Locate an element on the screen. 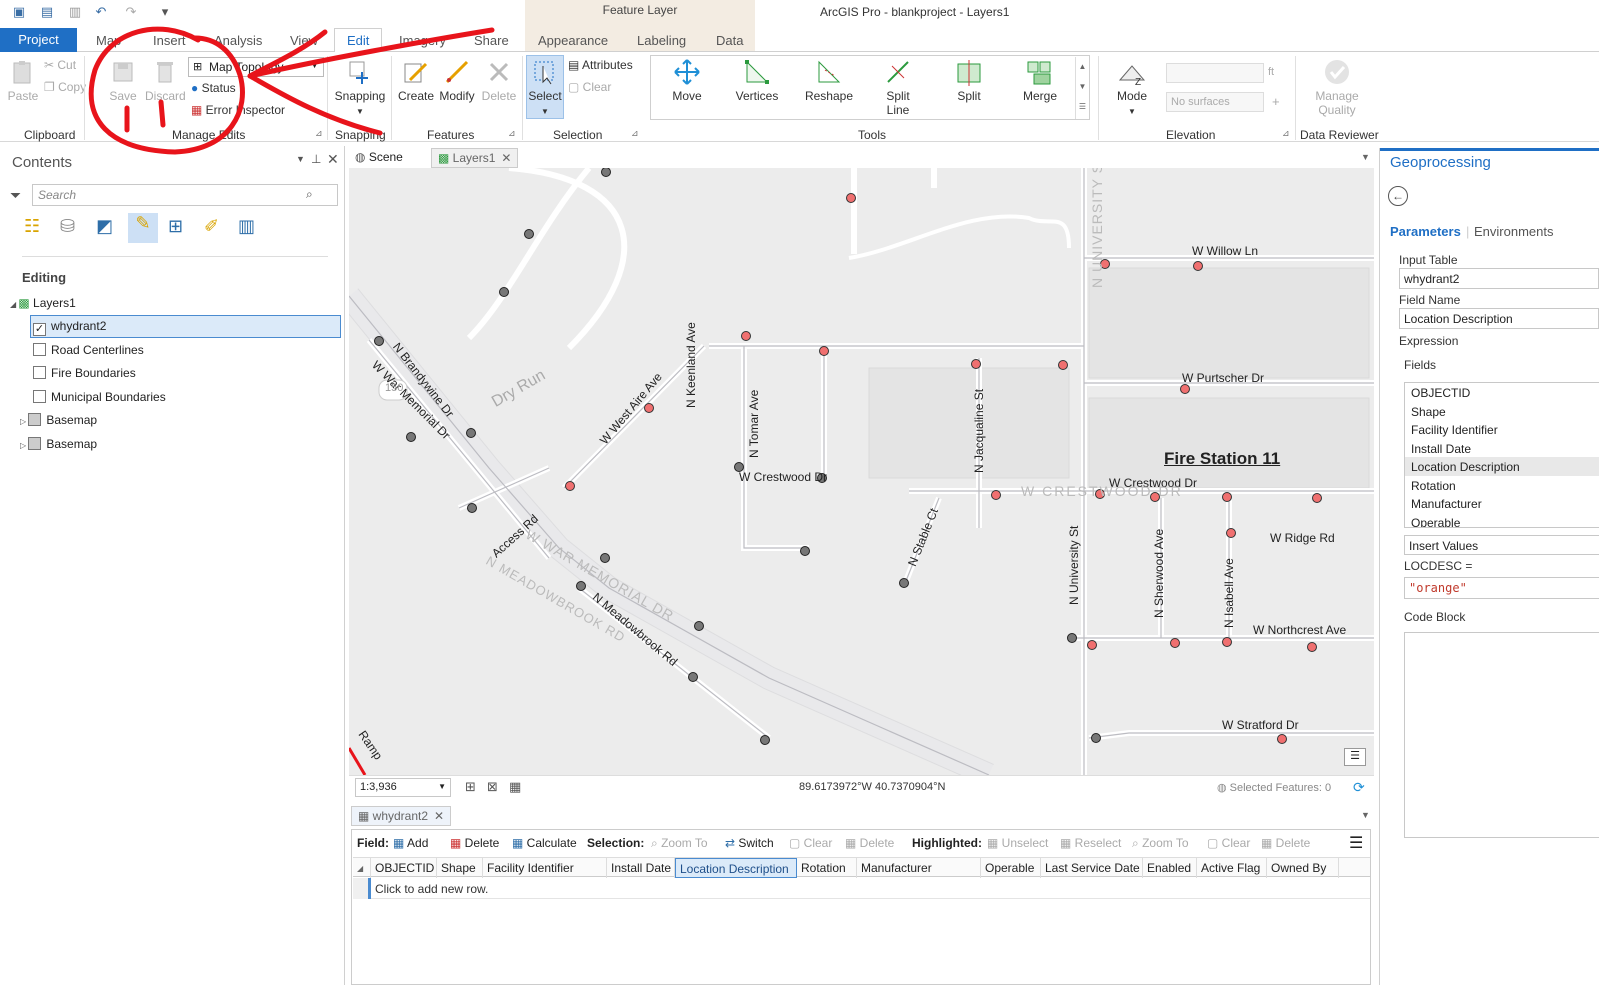 This screenshot has width=1599, height=985. pane-menu-icon: ▼ is located at coordinates (300, 159).